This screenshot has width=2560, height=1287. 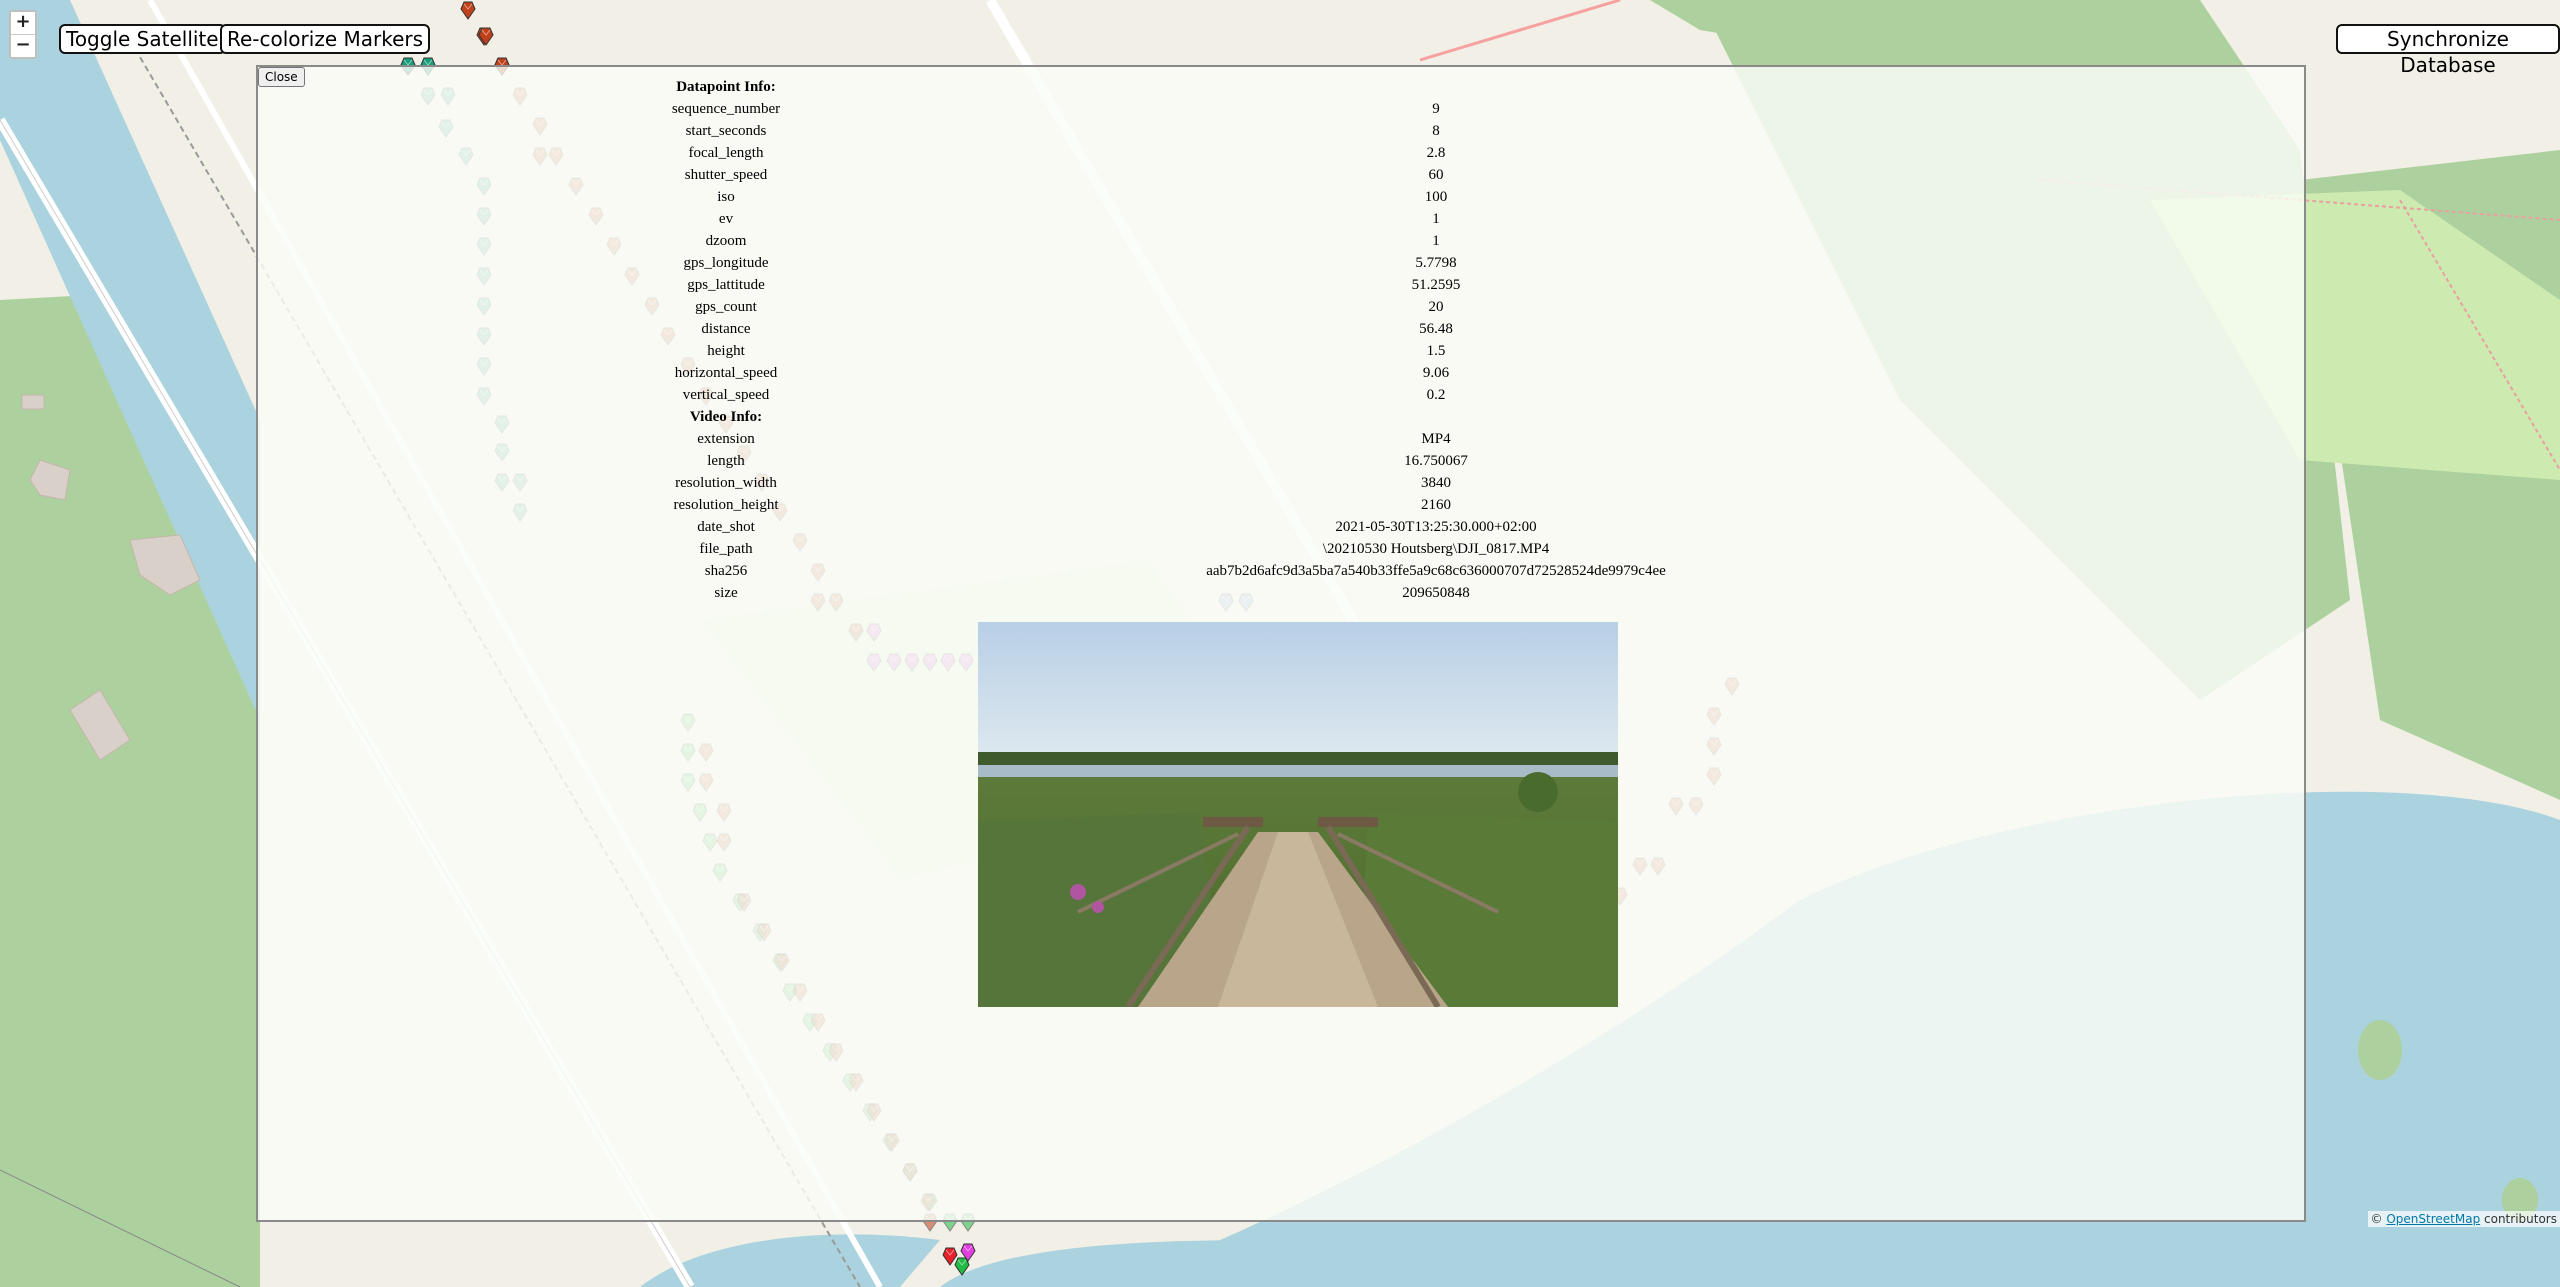 I want to click on info-row: iso 100, so click(x=1348, y=197).